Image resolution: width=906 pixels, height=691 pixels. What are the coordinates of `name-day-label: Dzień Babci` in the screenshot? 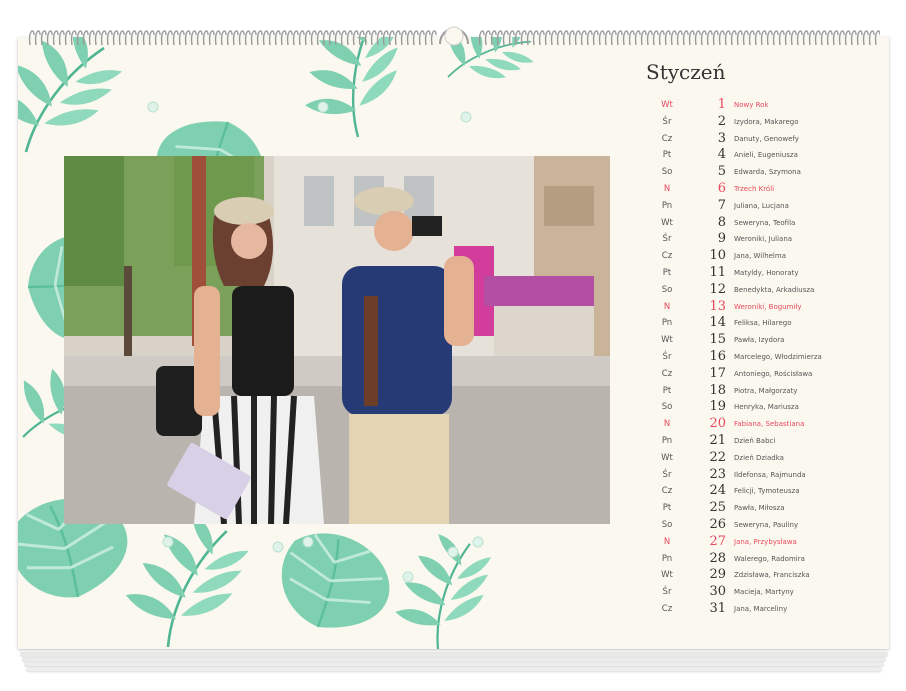 It's located at (755, 441).